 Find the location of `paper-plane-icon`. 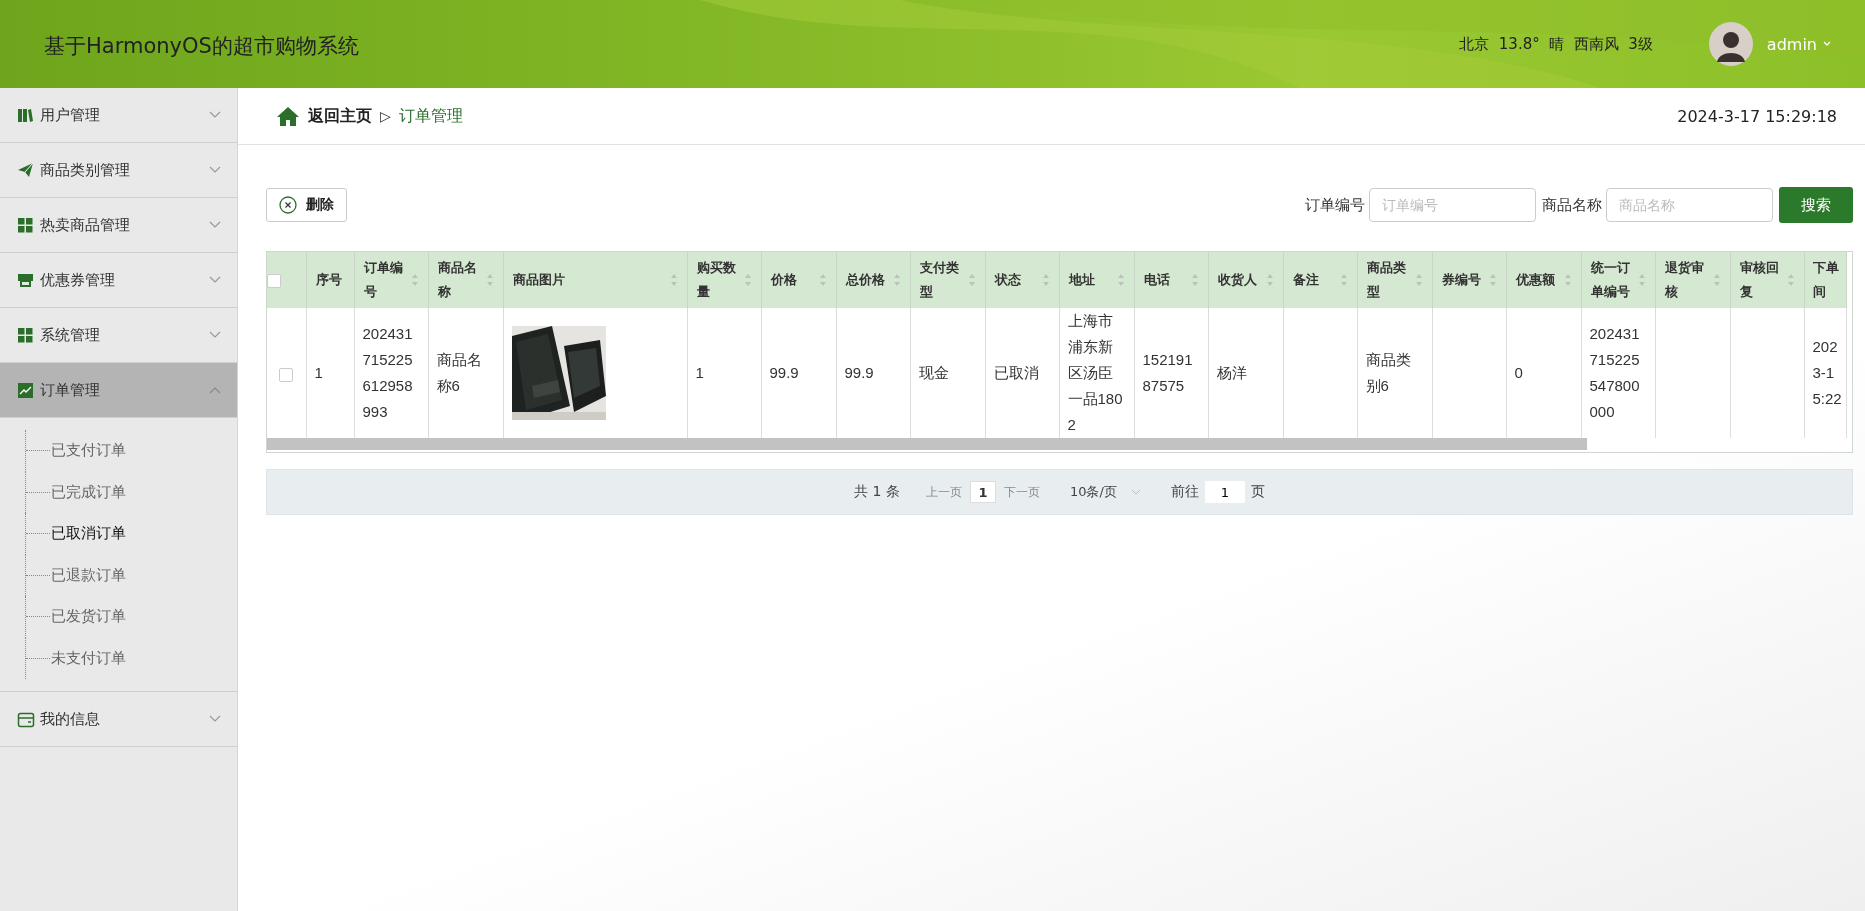

paper-plane-icon is located at coordinates (26, 170).